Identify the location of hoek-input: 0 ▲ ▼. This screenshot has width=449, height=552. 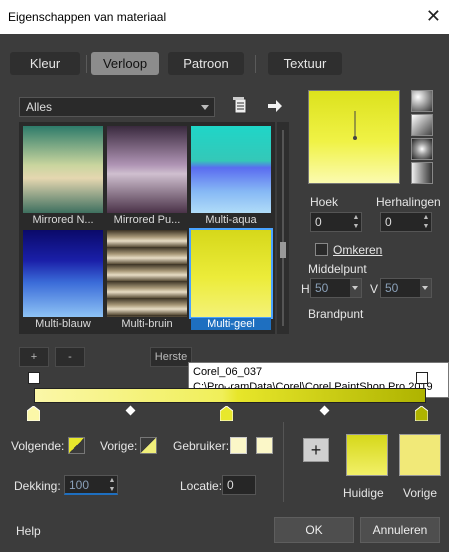
(336, 222).